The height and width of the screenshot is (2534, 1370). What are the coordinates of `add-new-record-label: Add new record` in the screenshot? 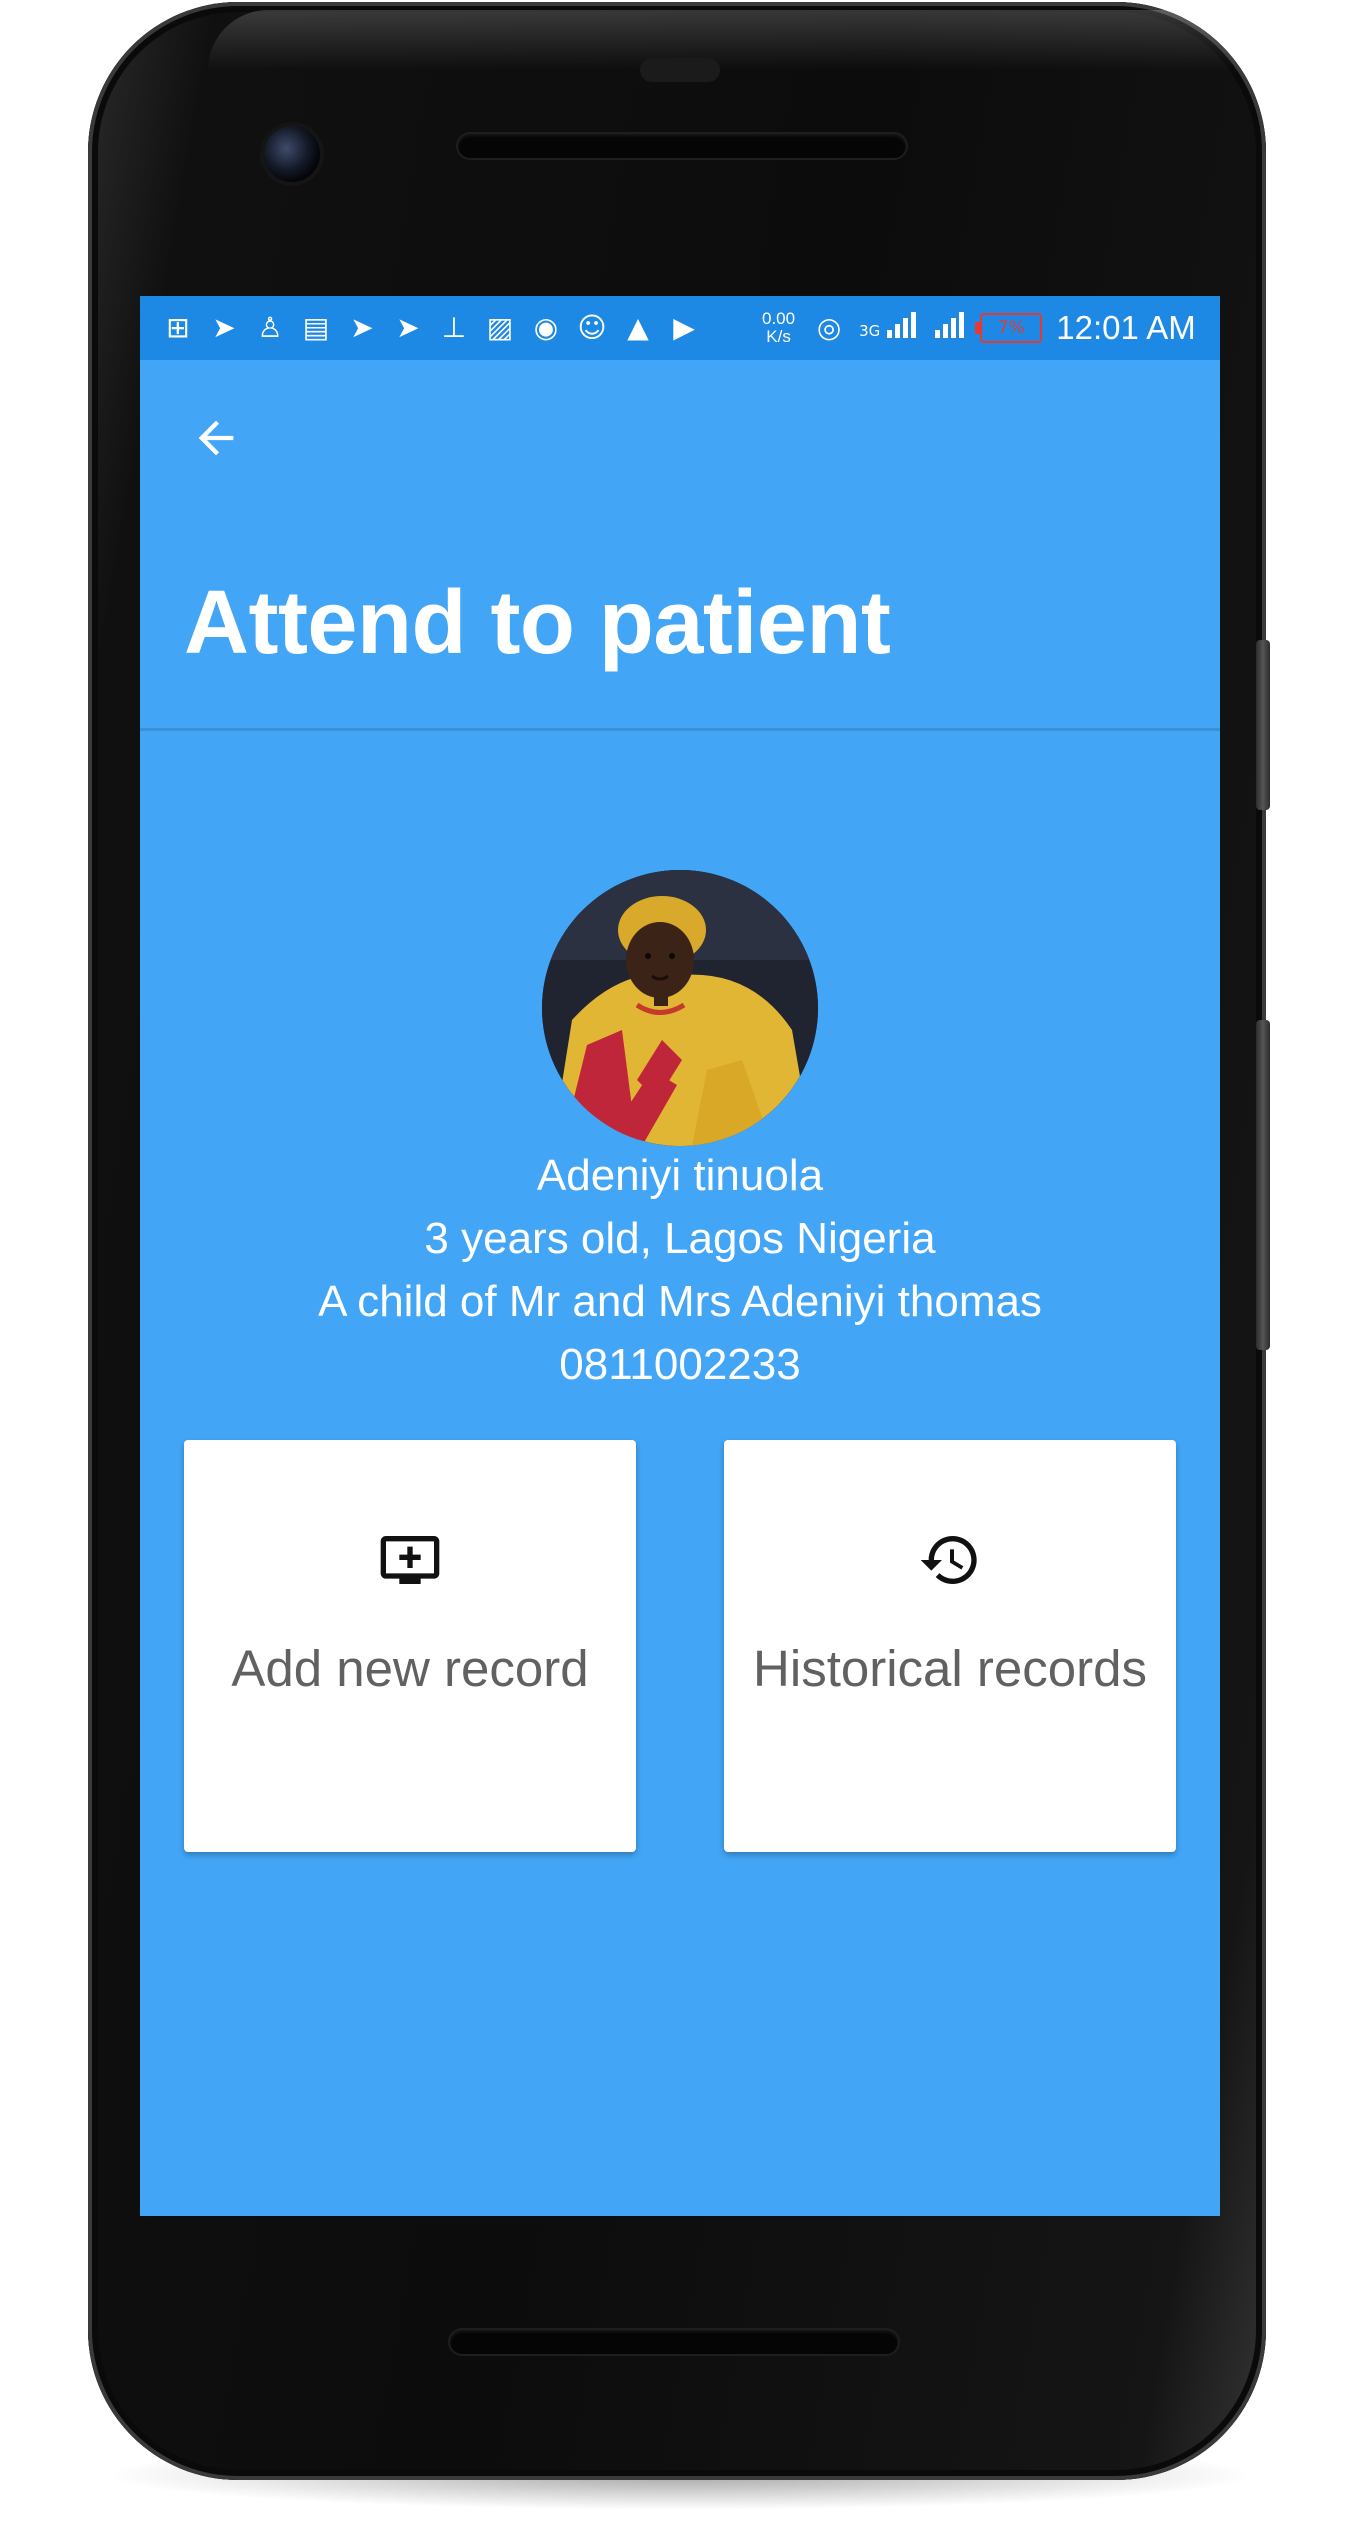 It's located at (410, 1668).